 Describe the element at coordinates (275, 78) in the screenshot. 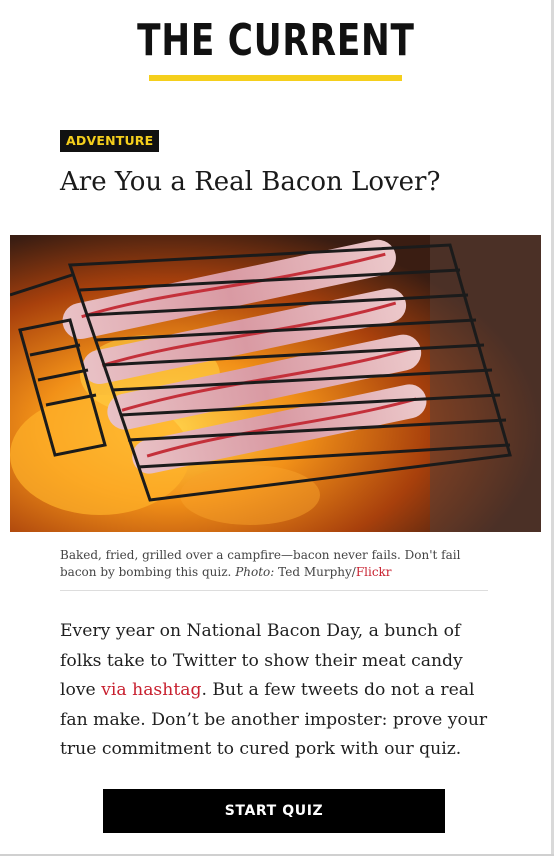

I see `logo-underline` at that location.